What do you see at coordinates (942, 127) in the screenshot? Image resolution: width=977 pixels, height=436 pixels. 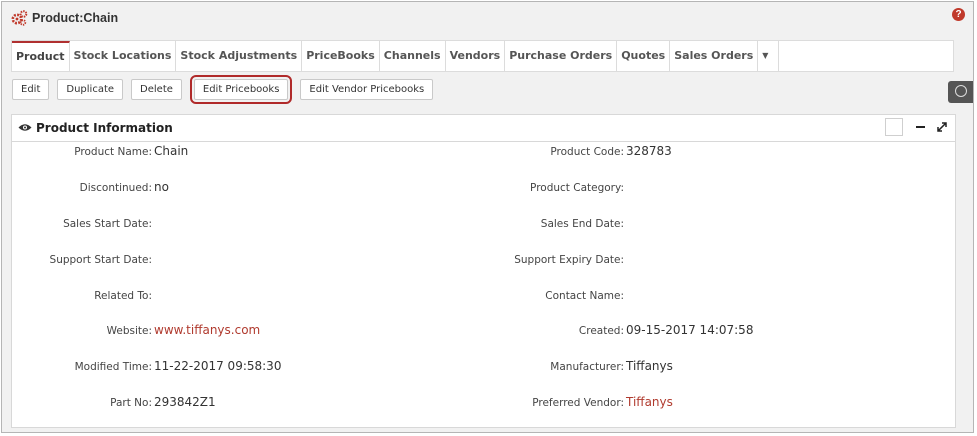 I see `expand-icon` at bounding box center [942, 127].